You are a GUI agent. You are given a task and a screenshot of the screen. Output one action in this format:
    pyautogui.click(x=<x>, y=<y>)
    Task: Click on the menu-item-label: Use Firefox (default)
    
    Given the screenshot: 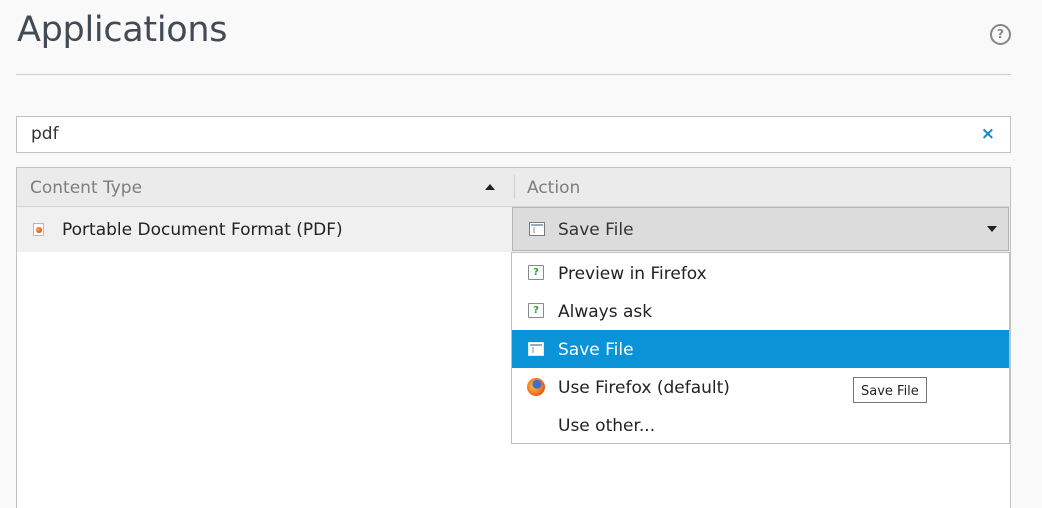 What is the action you would take?
    pyautogui.click(x=644, y=388)
    